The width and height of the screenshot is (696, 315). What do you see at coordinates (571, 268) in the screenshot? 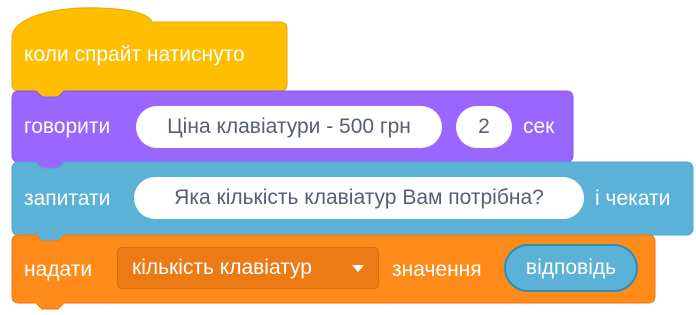
I see `answer-reporter: відповідь` at bounding box center [571, 268].